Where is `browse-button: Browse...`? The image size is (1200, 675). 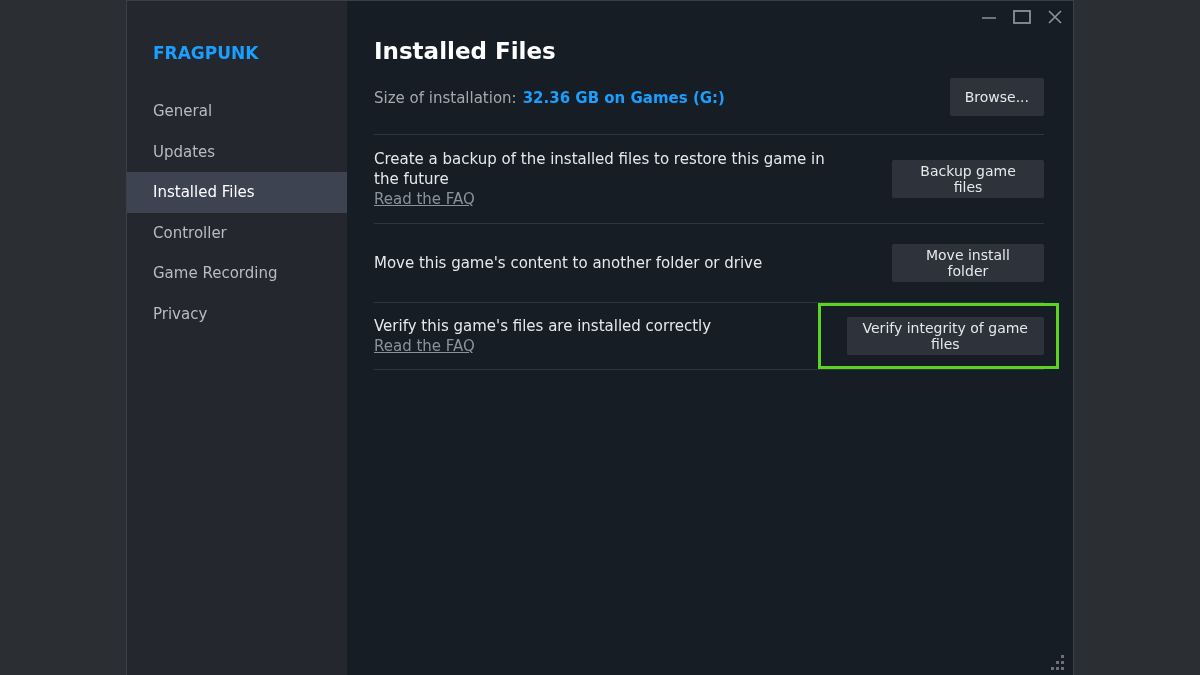
browse-button: Browse... is located at coordinates (996, 97).